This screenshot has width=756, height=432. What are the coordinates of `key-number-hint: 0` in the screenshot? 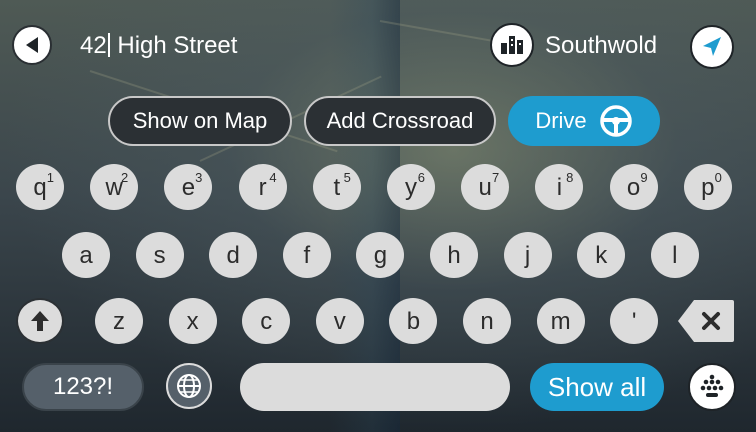 It's located at (718, 177).